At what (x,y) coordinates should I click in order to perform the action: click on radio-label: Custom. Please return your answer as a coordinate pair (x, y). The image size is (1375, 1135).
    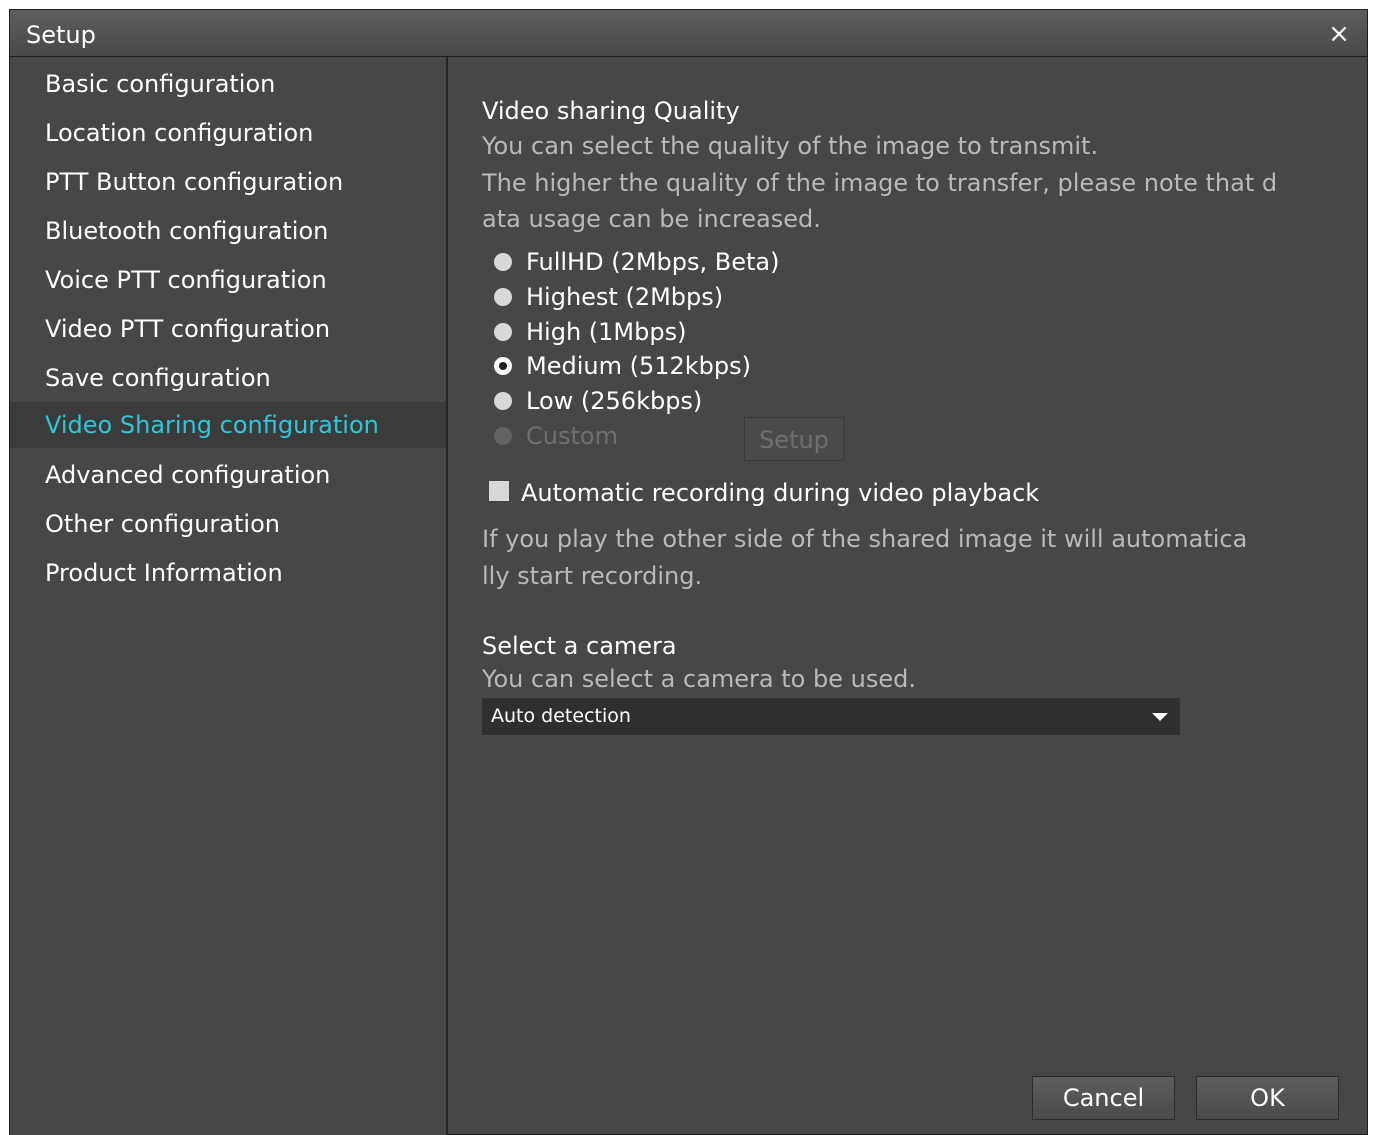
    Looking at the image, I should click on (572, 436).